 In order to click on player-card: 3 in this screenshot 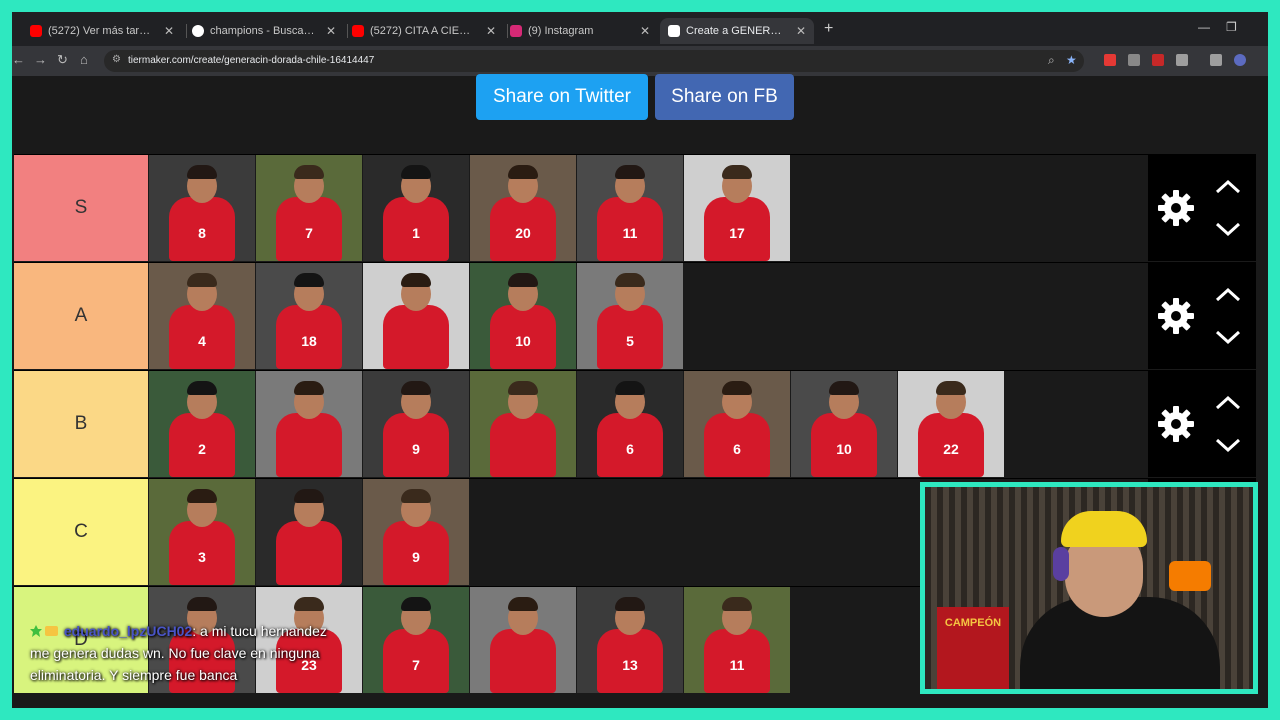, I will do `click(202, 532)`.